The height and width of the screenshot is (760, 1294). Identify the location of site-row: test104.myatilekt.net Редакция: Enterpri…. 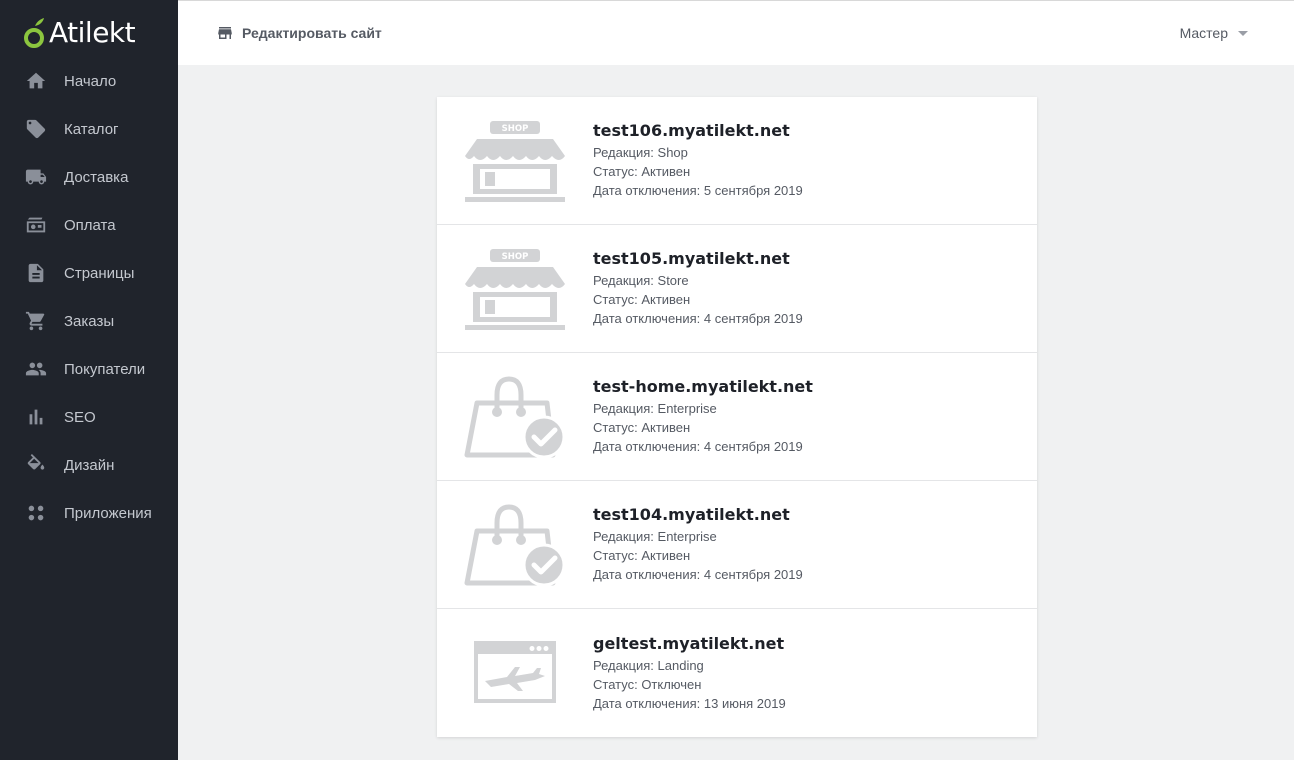
(737, 545).